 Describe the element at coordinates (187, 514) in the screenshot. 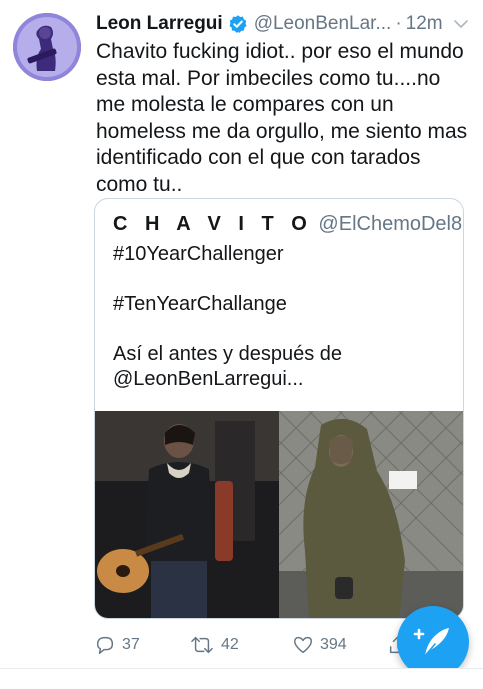

I see `photo-before` at that location.